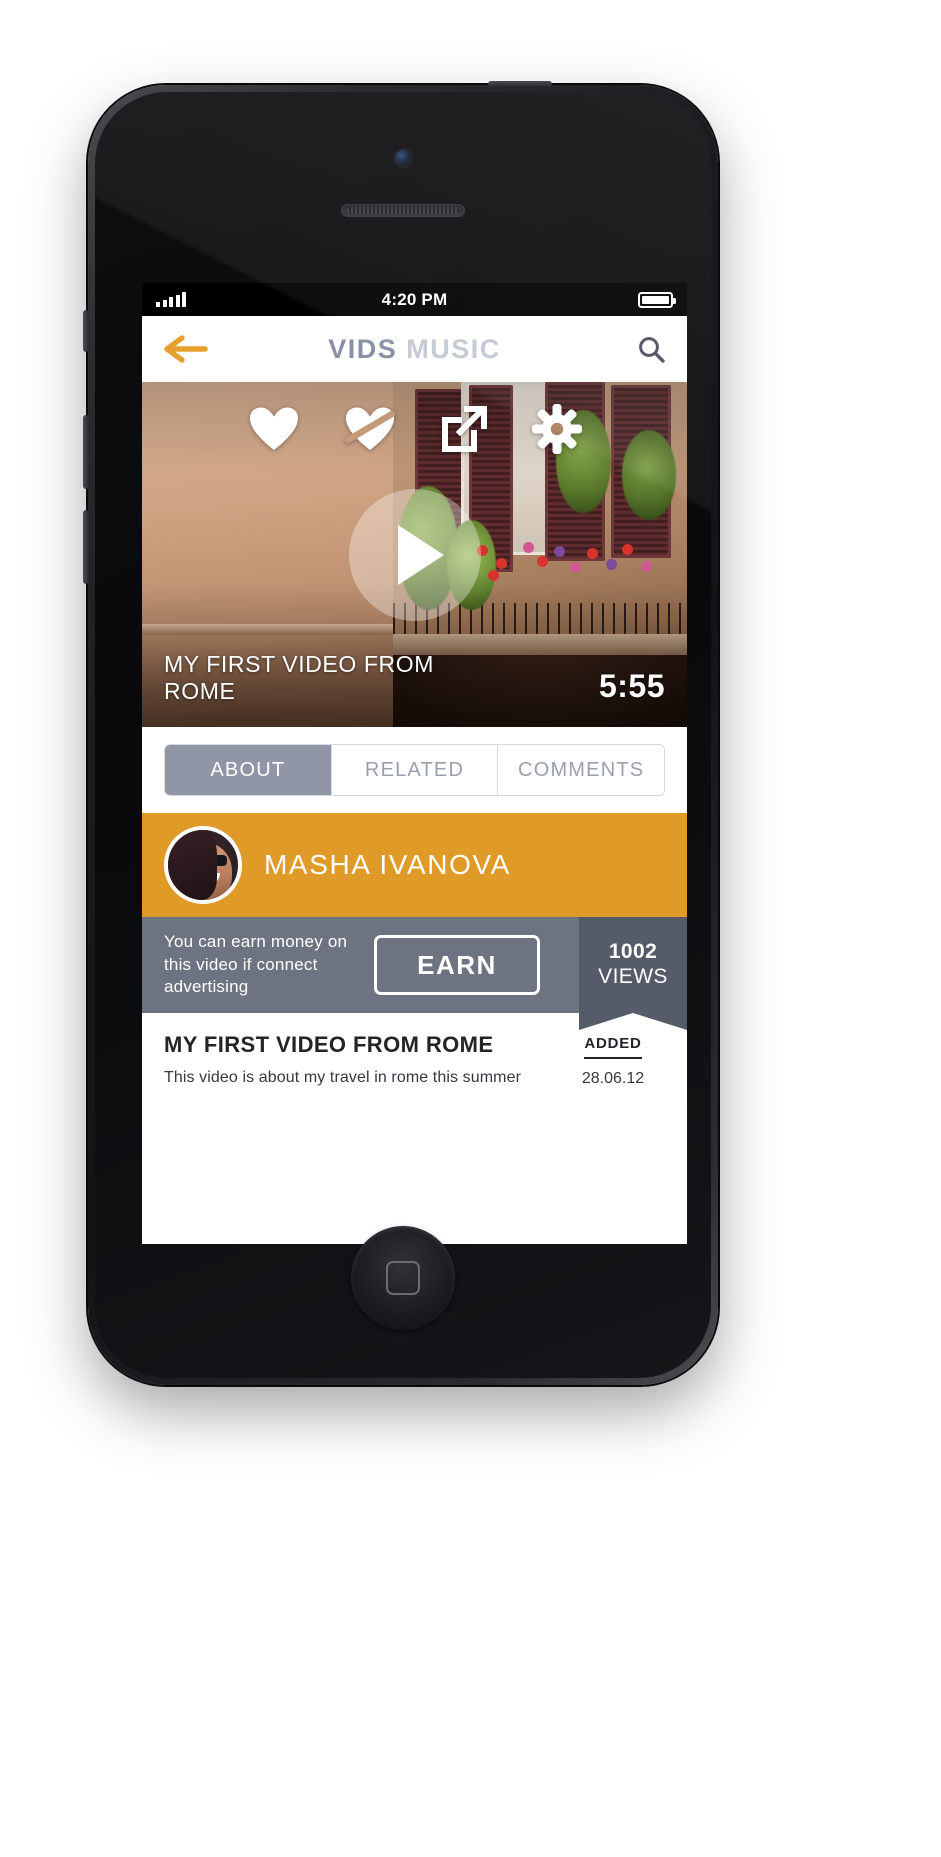 This screenshot has height=1857, width=941. Describe the element at coordinates (86, 452) in the screenshot. I see `volume-up-button` at that location.